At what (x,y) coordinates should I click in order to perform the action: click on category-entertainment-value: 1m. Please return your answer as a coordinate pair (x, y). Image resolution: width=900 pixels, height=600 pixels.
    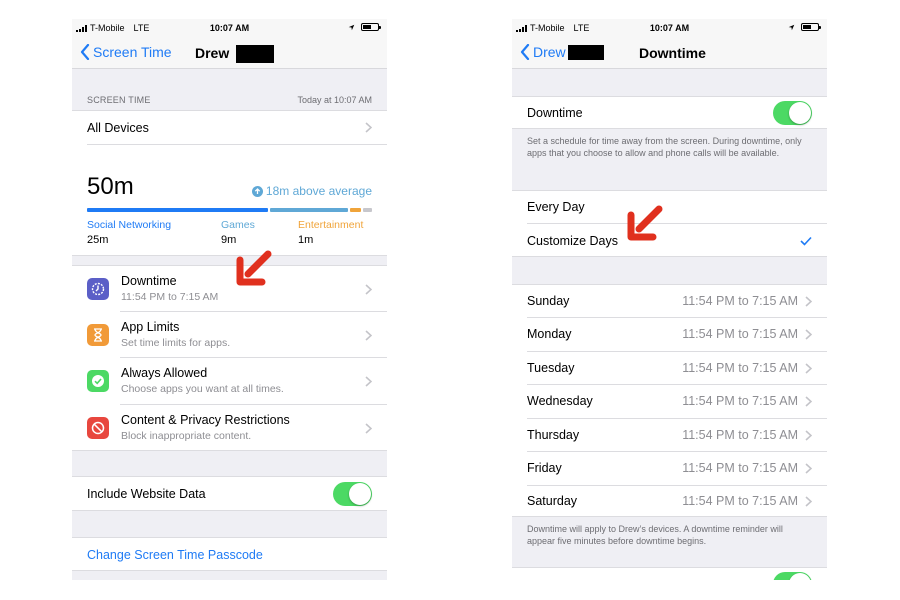
    Looking at the image, I should click on (306, 240).